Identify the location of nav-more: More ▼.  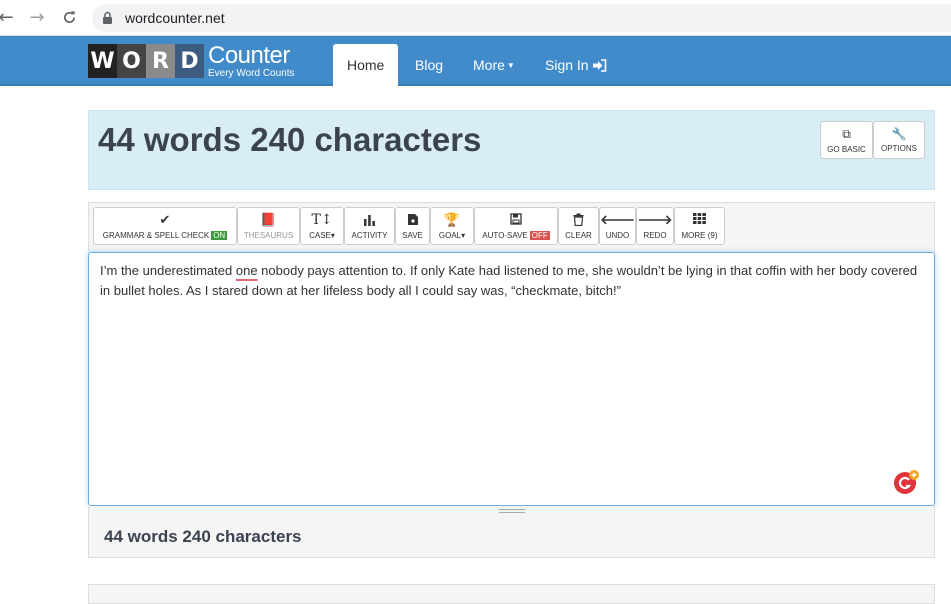
(494, 65).